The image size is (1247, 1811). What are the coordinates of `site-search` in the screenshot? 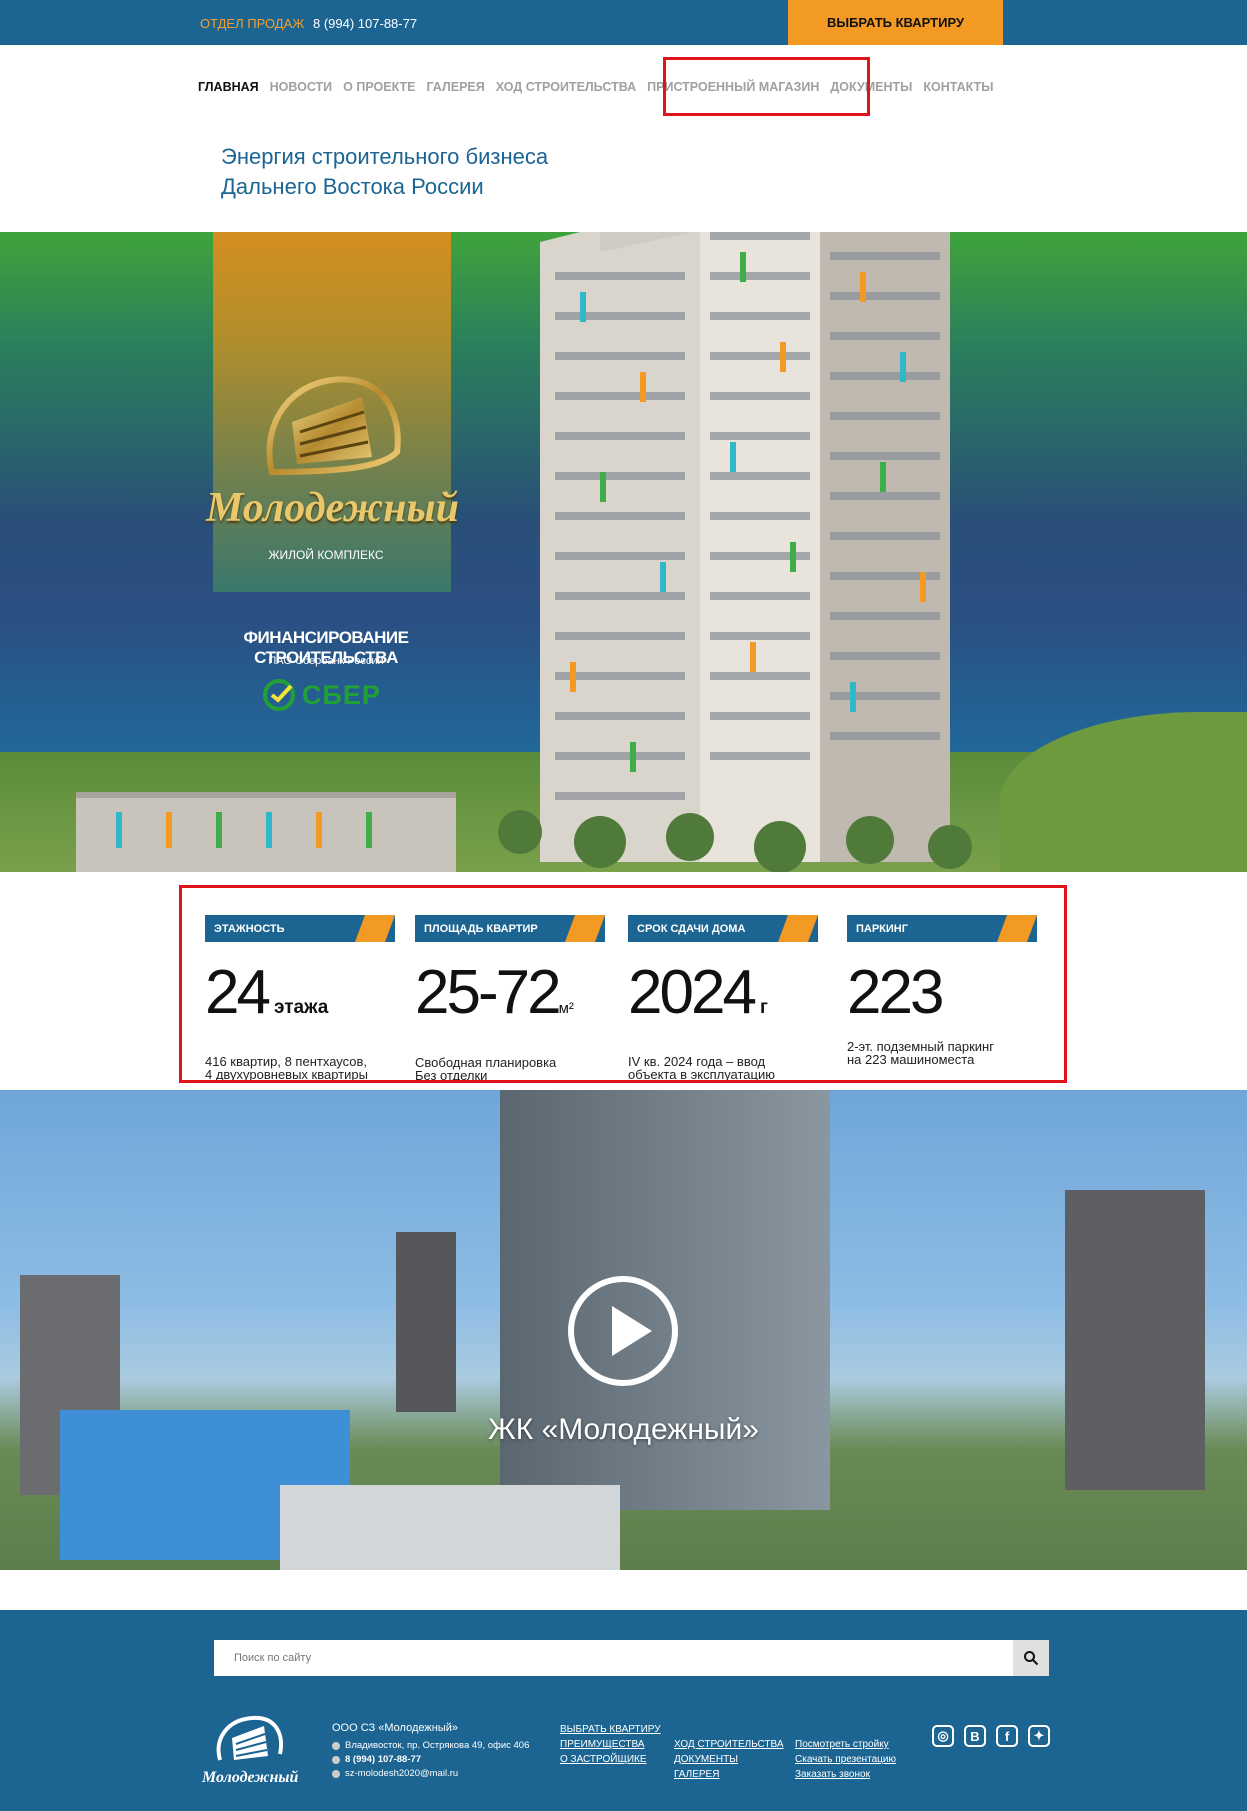 It's located at (631, 1658).